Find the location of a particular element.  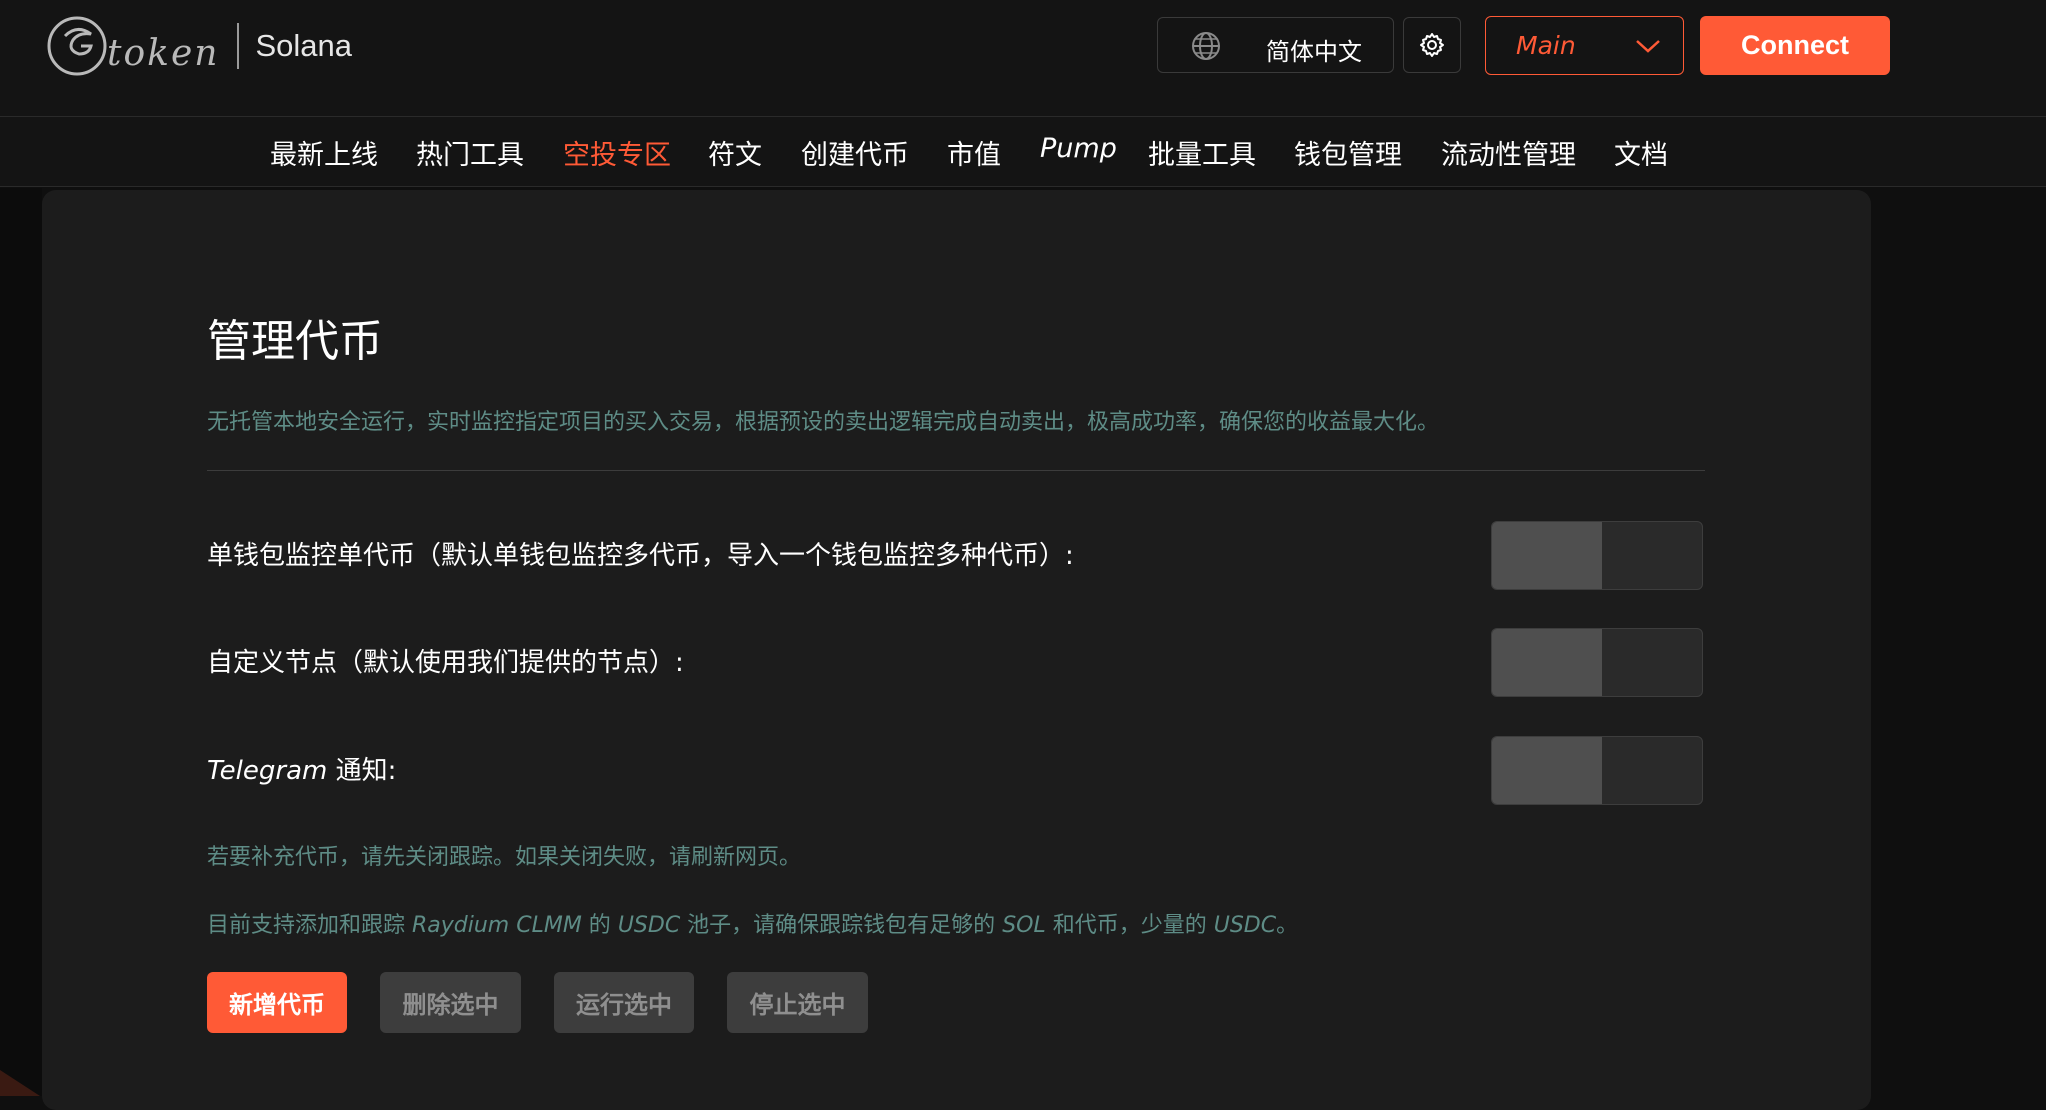

telegram-word: Telegram is located at coordinates (267, 771).